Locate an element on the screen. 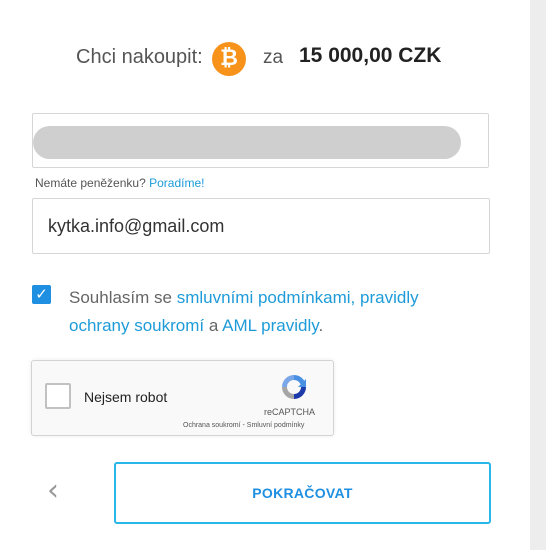 Image resolution: width=546 pixels, height=550 pixels. recaptcha-brand: reCAPTCHA is located at coordinates (290, 412).